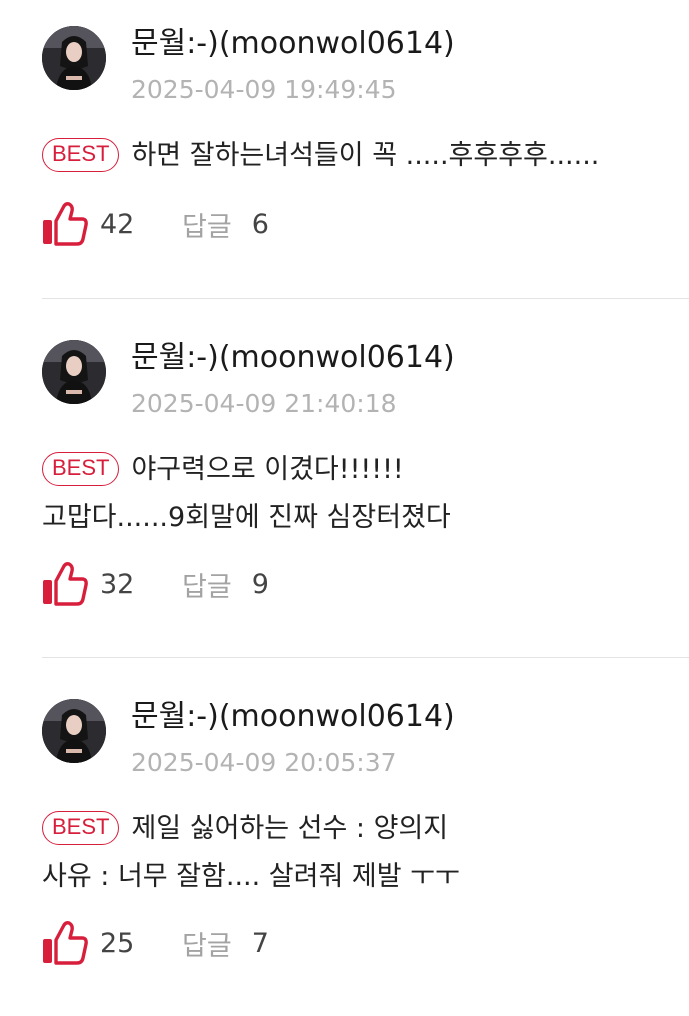 The height and width of the screenshot is (1016, 689). What do you see at coordinates (264, 403) in the screenshot?
I see `comment-timestamp: 2025-04-09 21:40:18` at bounding box center [264, 403].